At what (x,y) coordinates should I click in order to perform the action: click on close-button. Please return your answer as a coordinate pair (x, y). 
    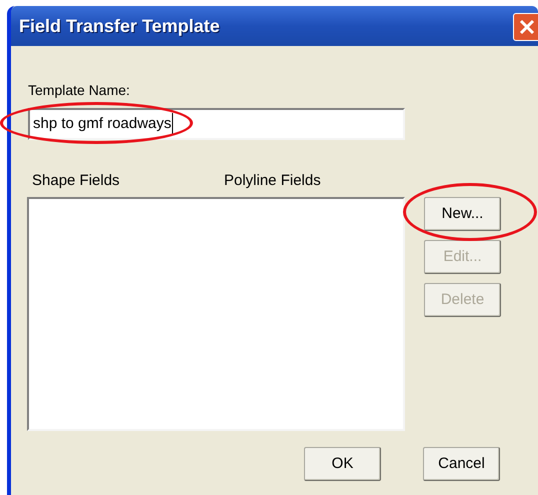
    Looking at the image, I should click on (525, 27).